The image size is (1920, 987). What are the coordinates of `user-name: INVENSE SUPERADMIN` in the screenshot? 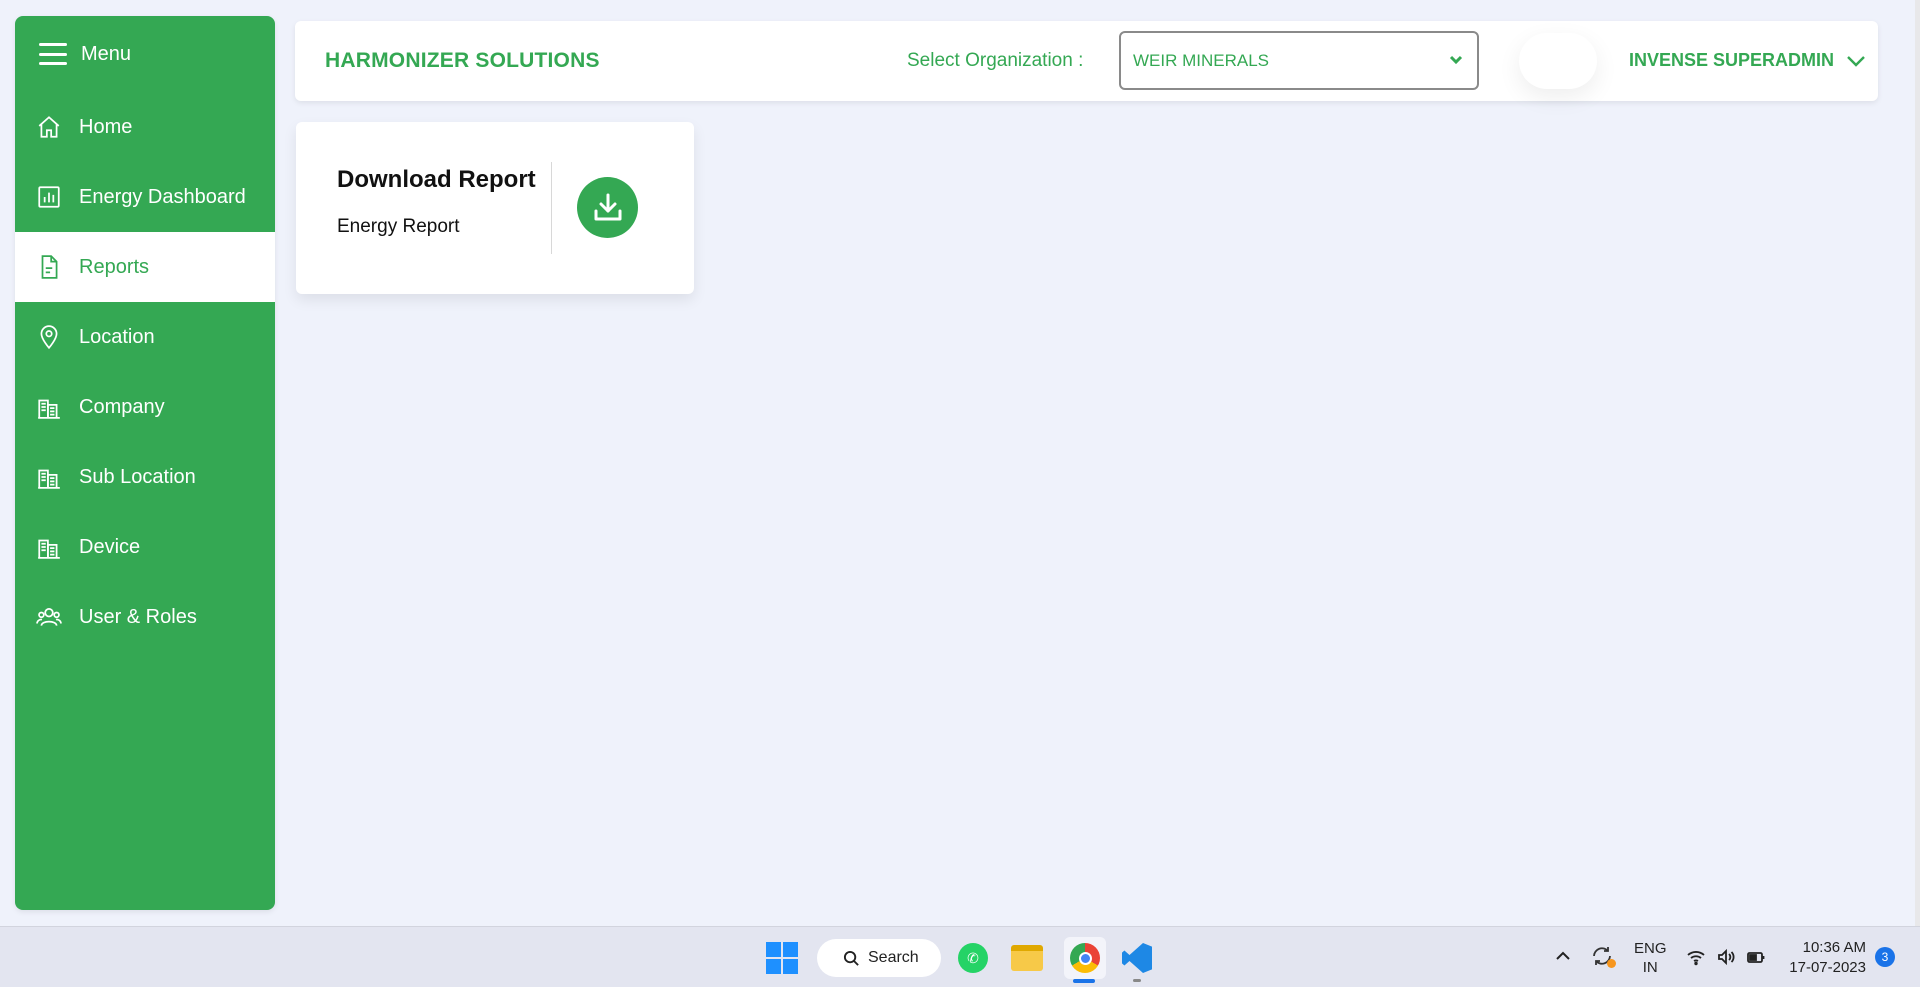 It's located at (1732, 60).